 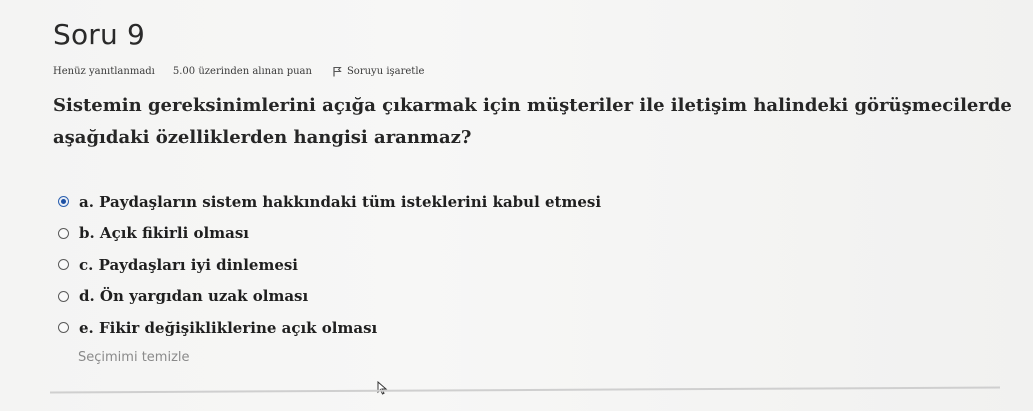 I want to click on radio-option-d, so click(x=63, y=296).